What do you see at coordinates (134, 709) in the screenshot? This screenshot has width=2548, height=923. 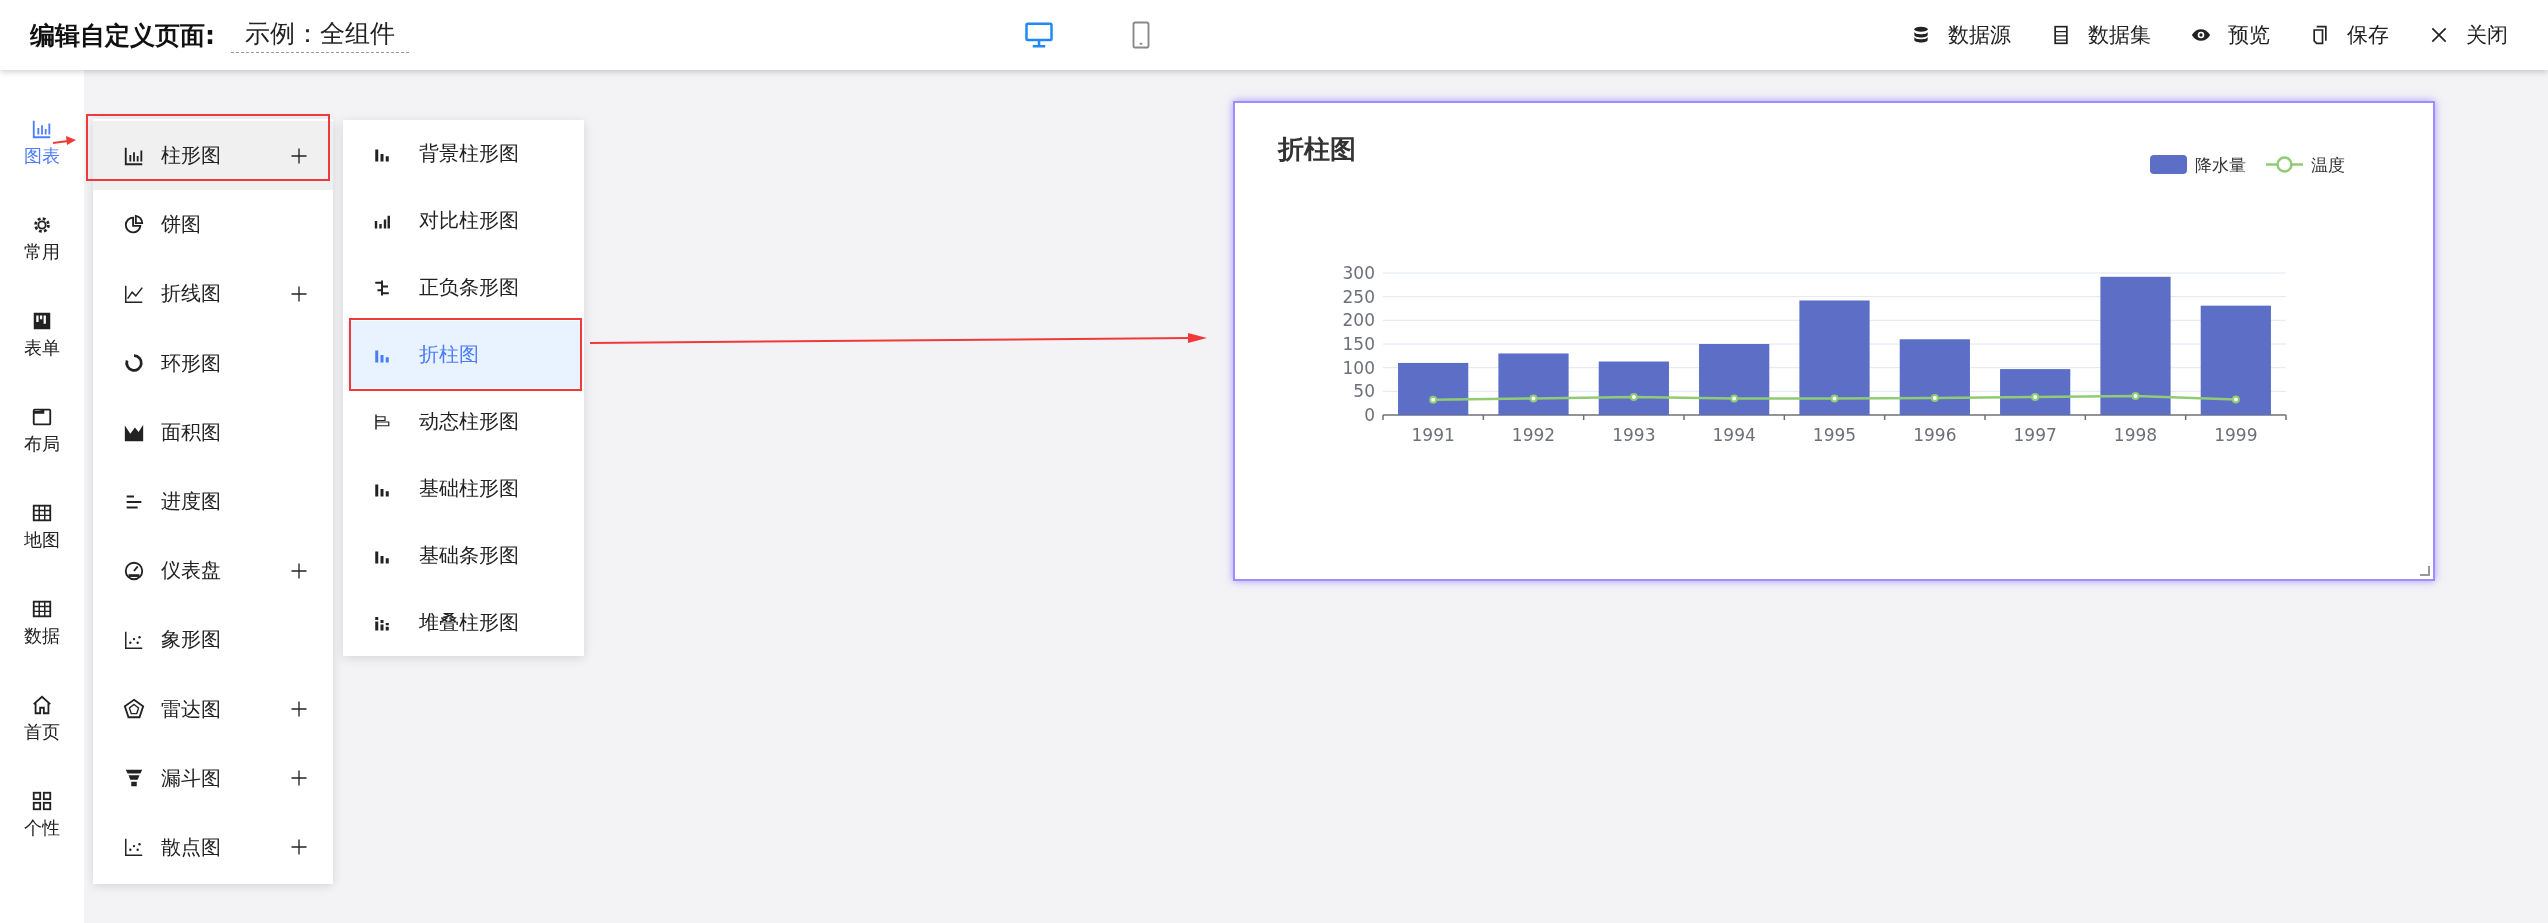 I see `pentagon-icon` at bounding box center [134, 709].